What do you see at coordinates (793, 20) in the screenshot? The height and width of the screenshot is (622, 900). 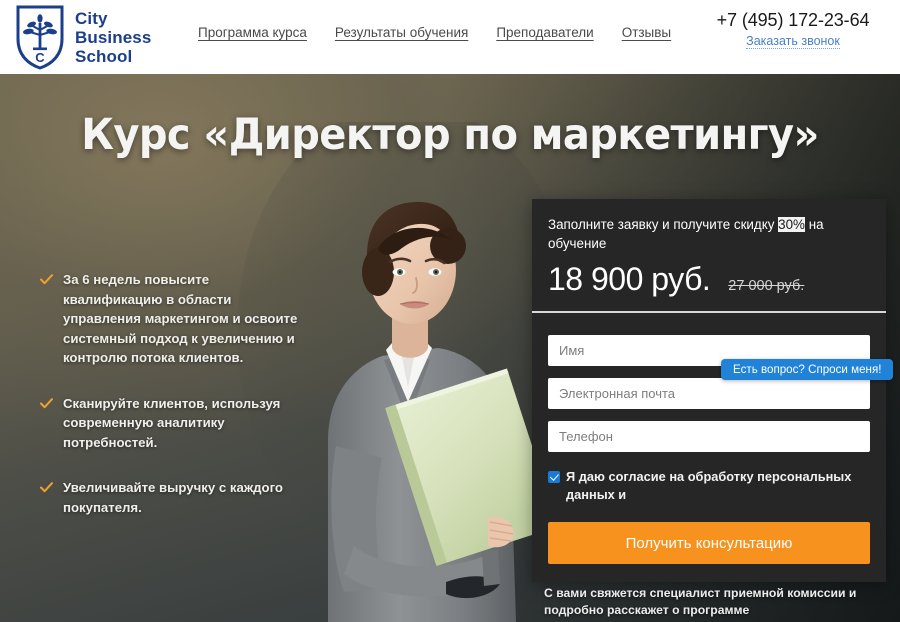 I see `phone-number: +7 (495) 172-23-64` at bounding box center [793, 20].